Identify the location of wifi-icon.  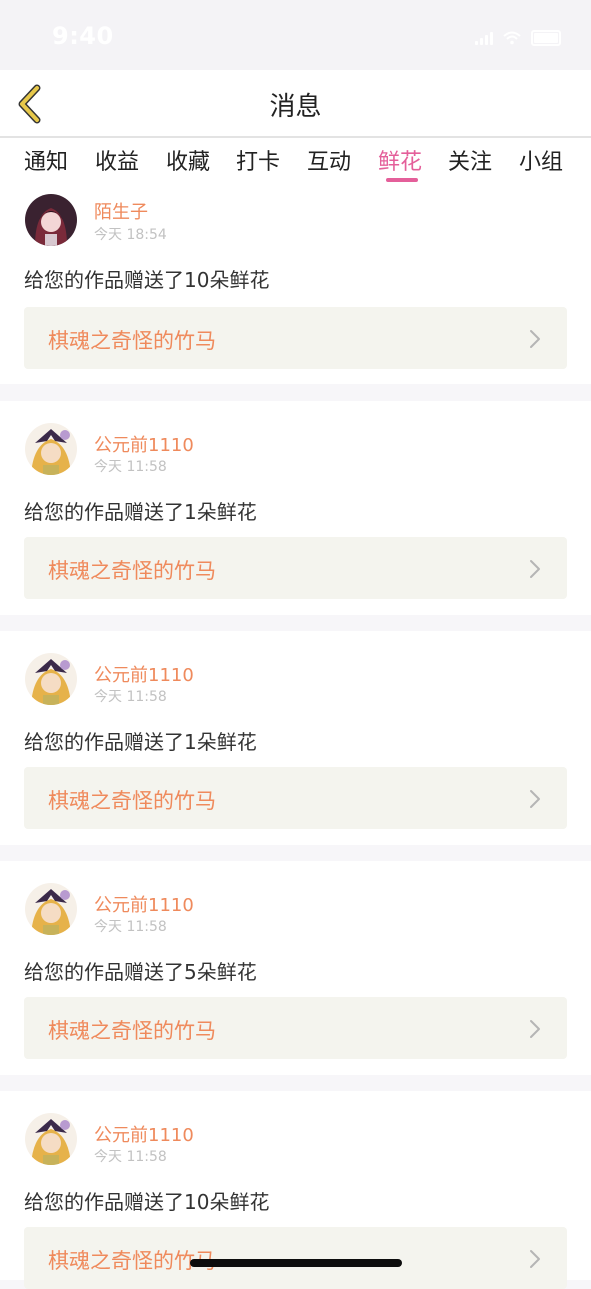
(512, 38).